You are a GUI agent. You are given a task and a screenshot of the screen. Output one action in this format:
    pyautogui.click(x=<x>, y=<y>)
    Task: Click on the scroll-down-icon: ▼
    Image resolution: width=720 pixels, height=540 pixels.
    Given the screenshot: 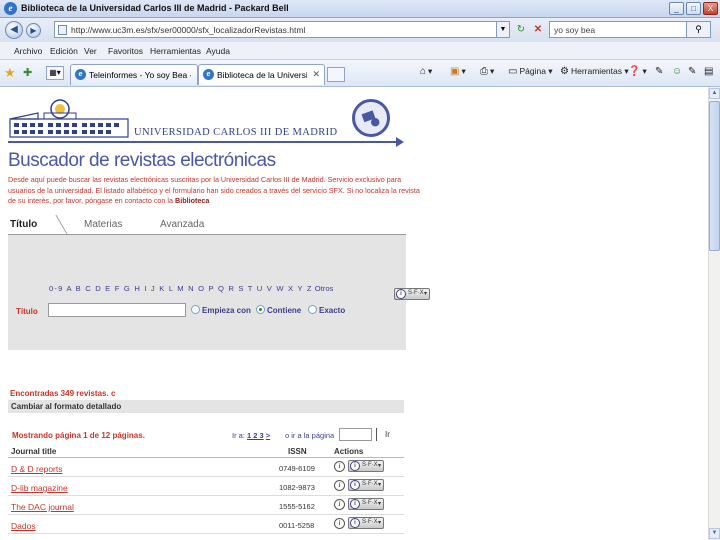 What is the action you would take?
    pyautogui.click(x=714, y=533)
    